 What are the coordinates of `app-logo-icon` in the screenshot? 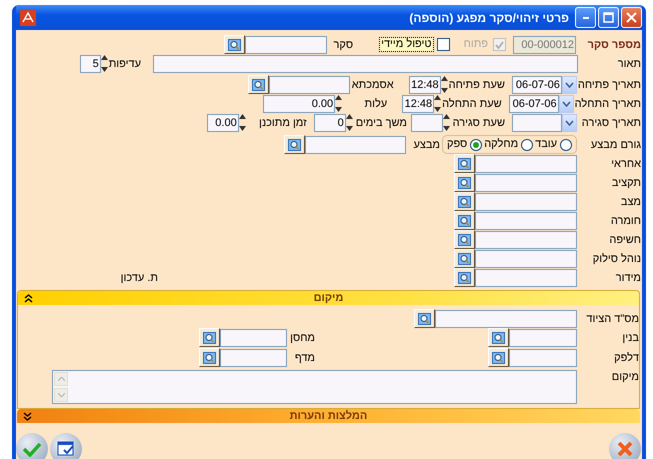 It's located at (28, 18).